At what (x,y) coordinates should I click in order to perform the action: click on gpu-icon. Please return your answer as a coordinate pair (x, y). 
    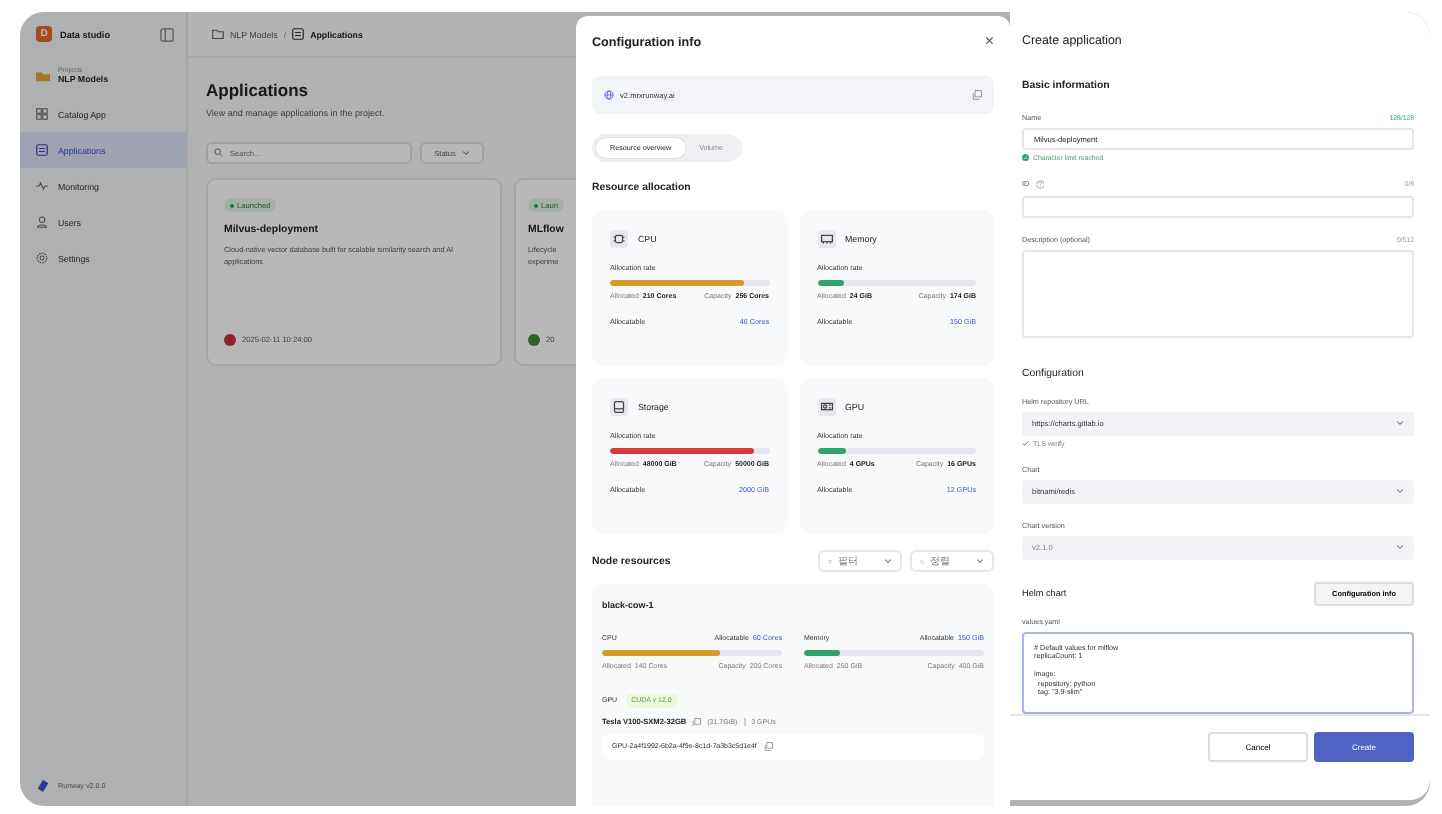
    Looking at the image, I should click on (826, 407).